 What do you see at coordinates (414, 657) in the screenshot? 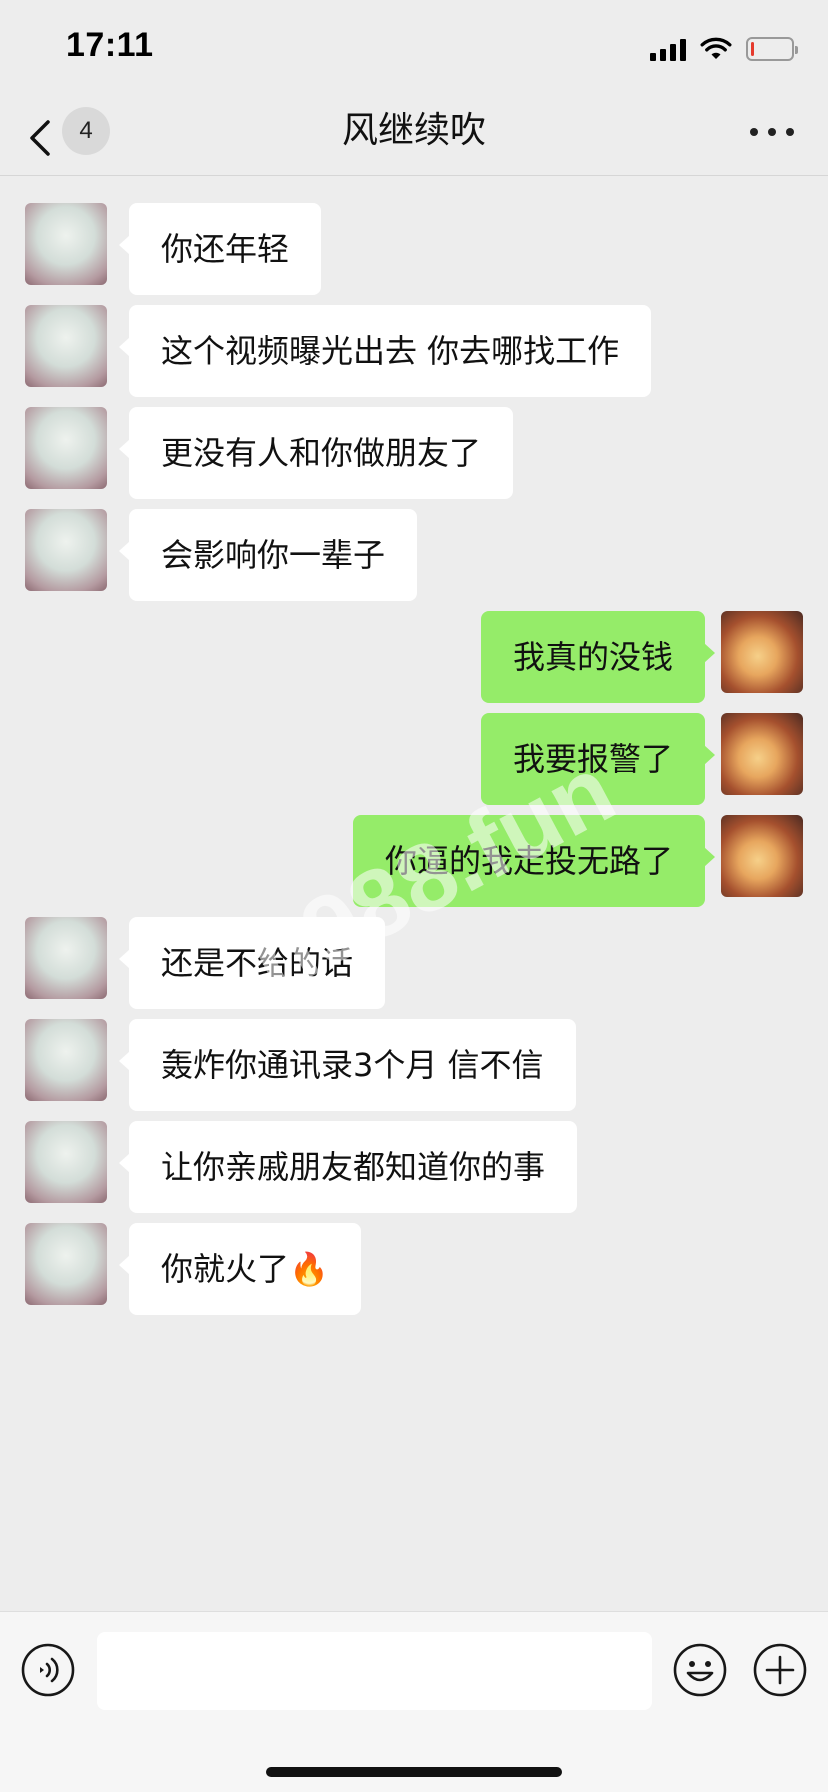
I see `message-sent: 我真的没钱` at bounding box center [414, 657].